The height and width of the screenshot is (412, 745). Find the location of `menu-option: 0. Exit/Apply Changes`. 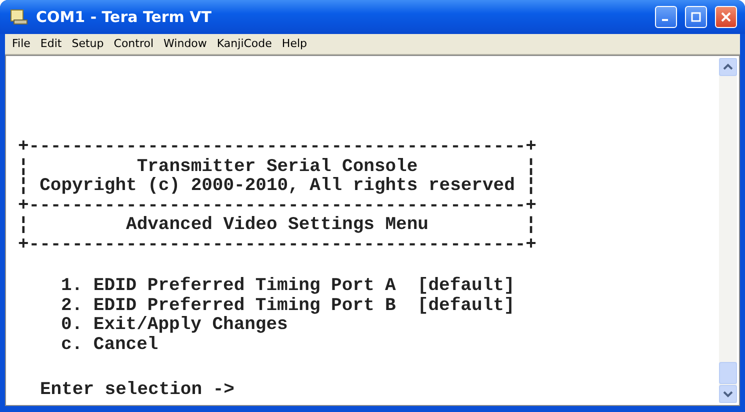

menu-option: 0. Exit/Apply Changes is located at coordinates (174, 326).